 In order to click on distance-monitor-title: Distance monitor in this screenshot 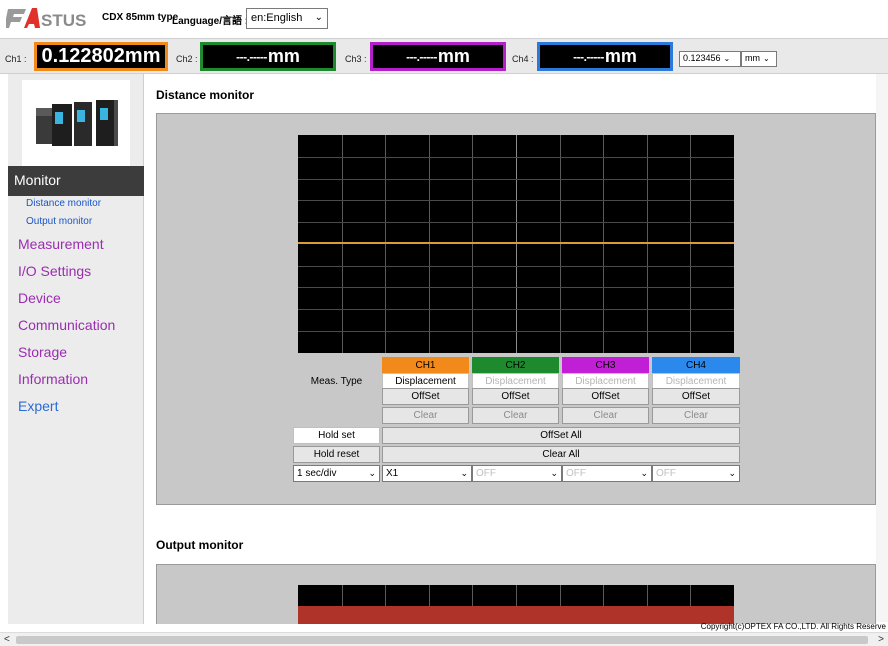, I will do `click(205, 95)`.